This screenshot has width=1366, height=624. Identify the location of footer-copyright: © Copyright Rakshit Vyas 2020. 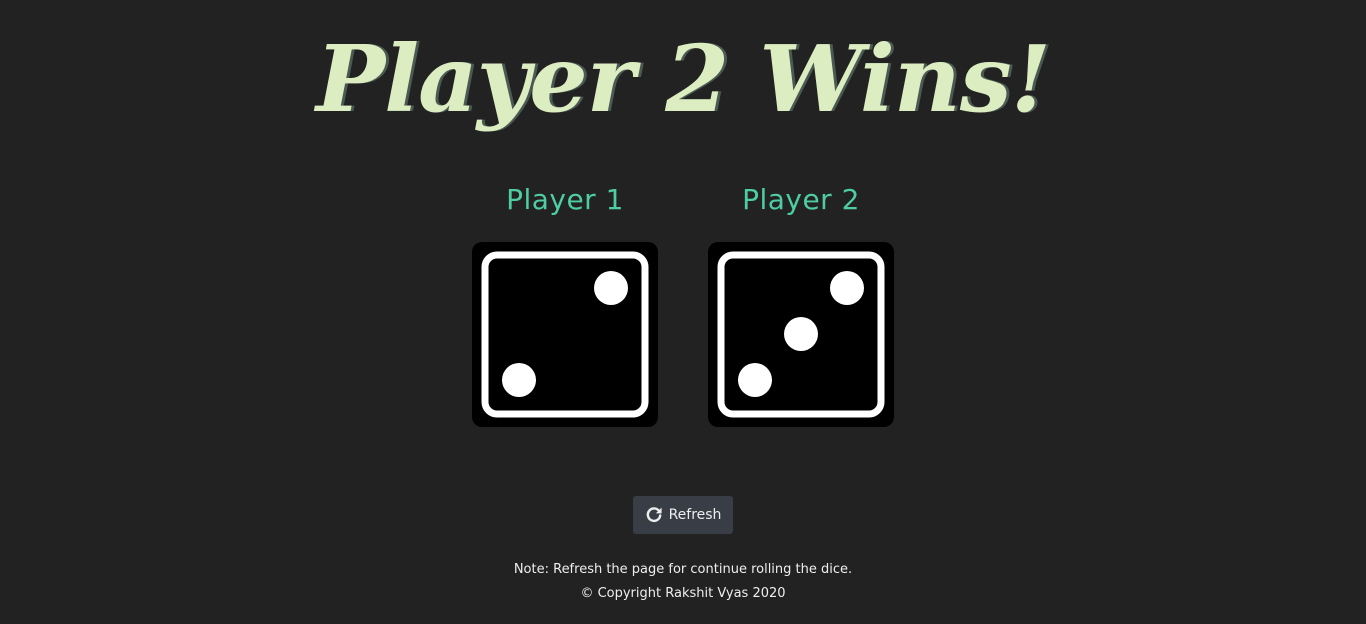
(683, 593).